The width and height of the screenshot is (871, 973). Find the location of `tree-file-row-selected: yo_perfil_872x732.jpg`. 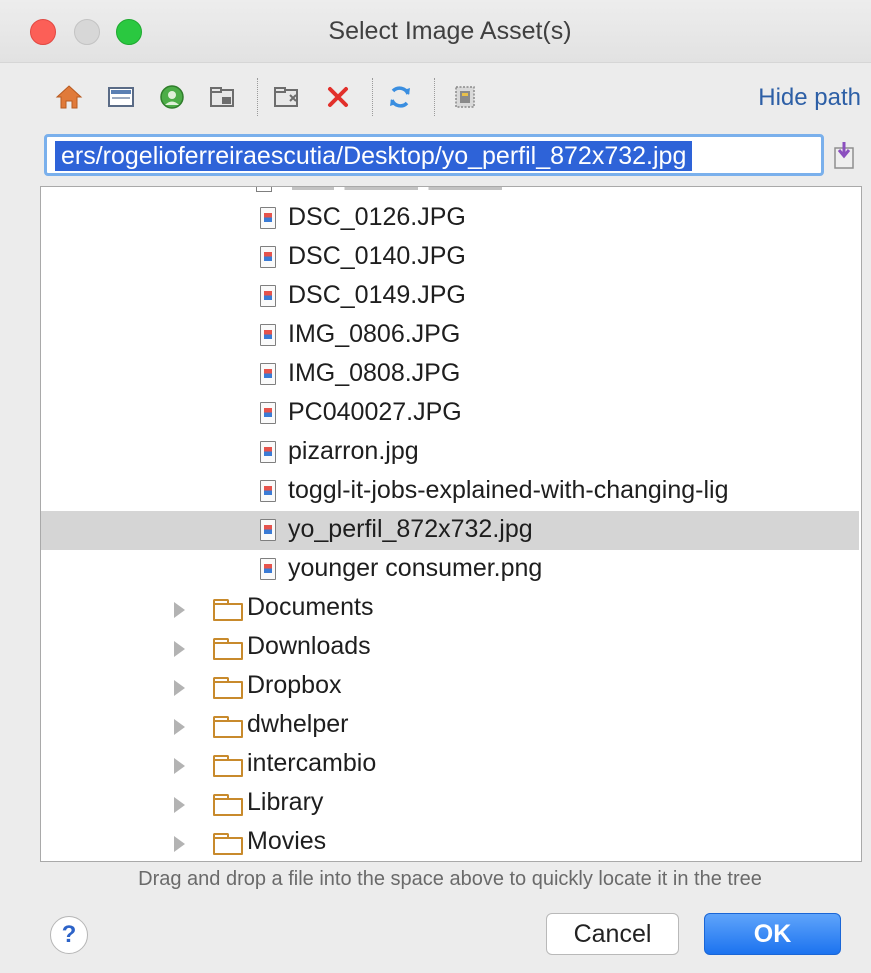

tree-file-row-selected: yo_perfil_872x732.jpg is located at coordinates (450, 530).